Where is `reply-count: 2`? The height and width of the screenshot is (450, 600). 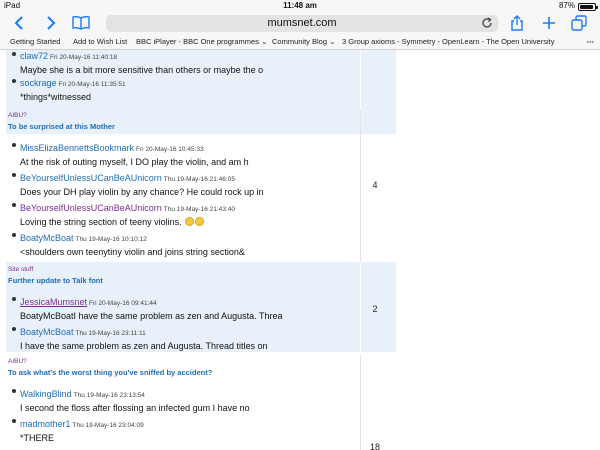
reply-count: 2 is located at coordinates (375, 309).